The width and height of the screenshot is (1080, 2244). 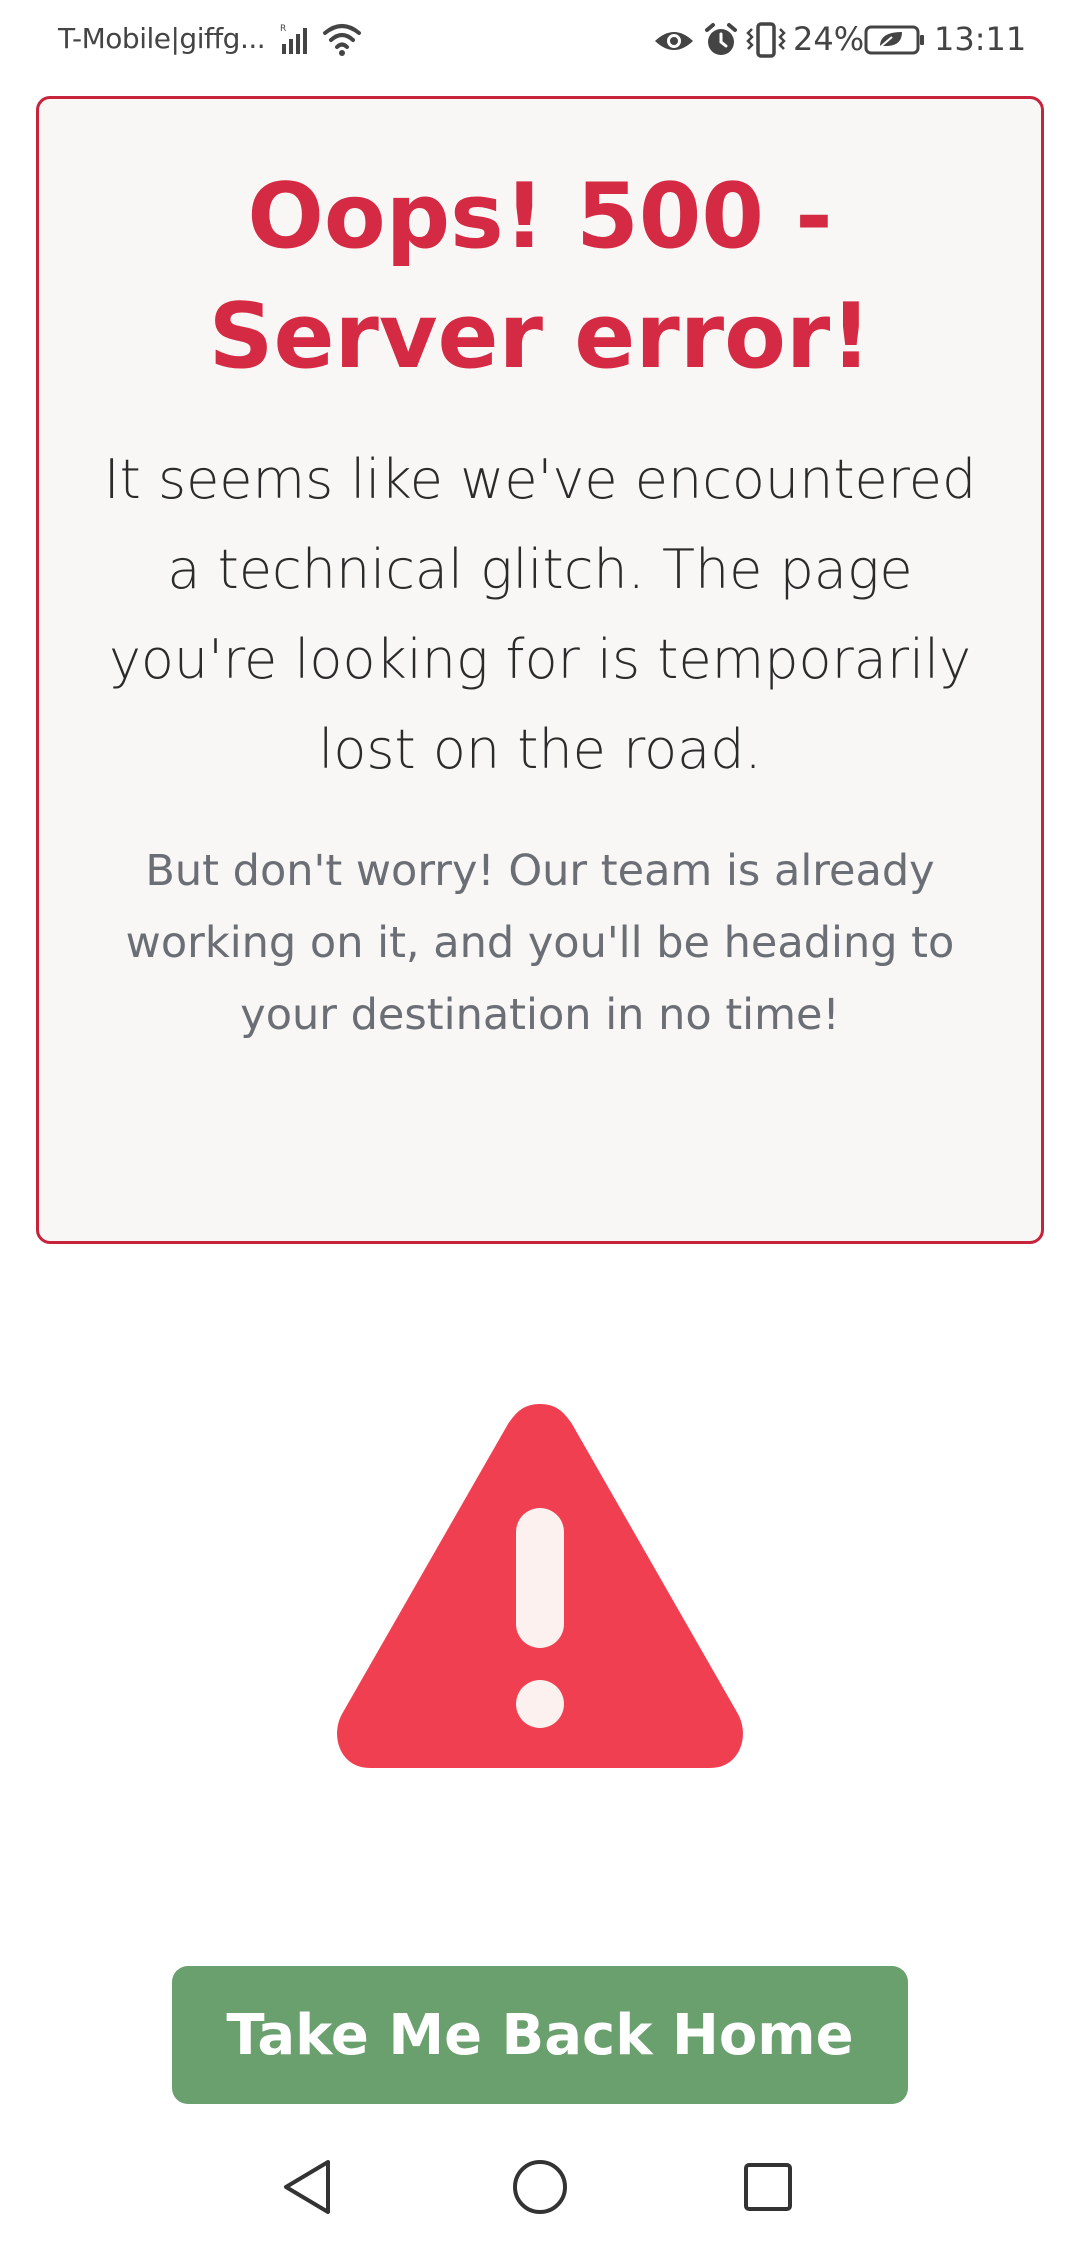 What do you see at coordinates (293, 39) in the screenshot?
I see `signal-icon: R` at bounding box center [293, 39].